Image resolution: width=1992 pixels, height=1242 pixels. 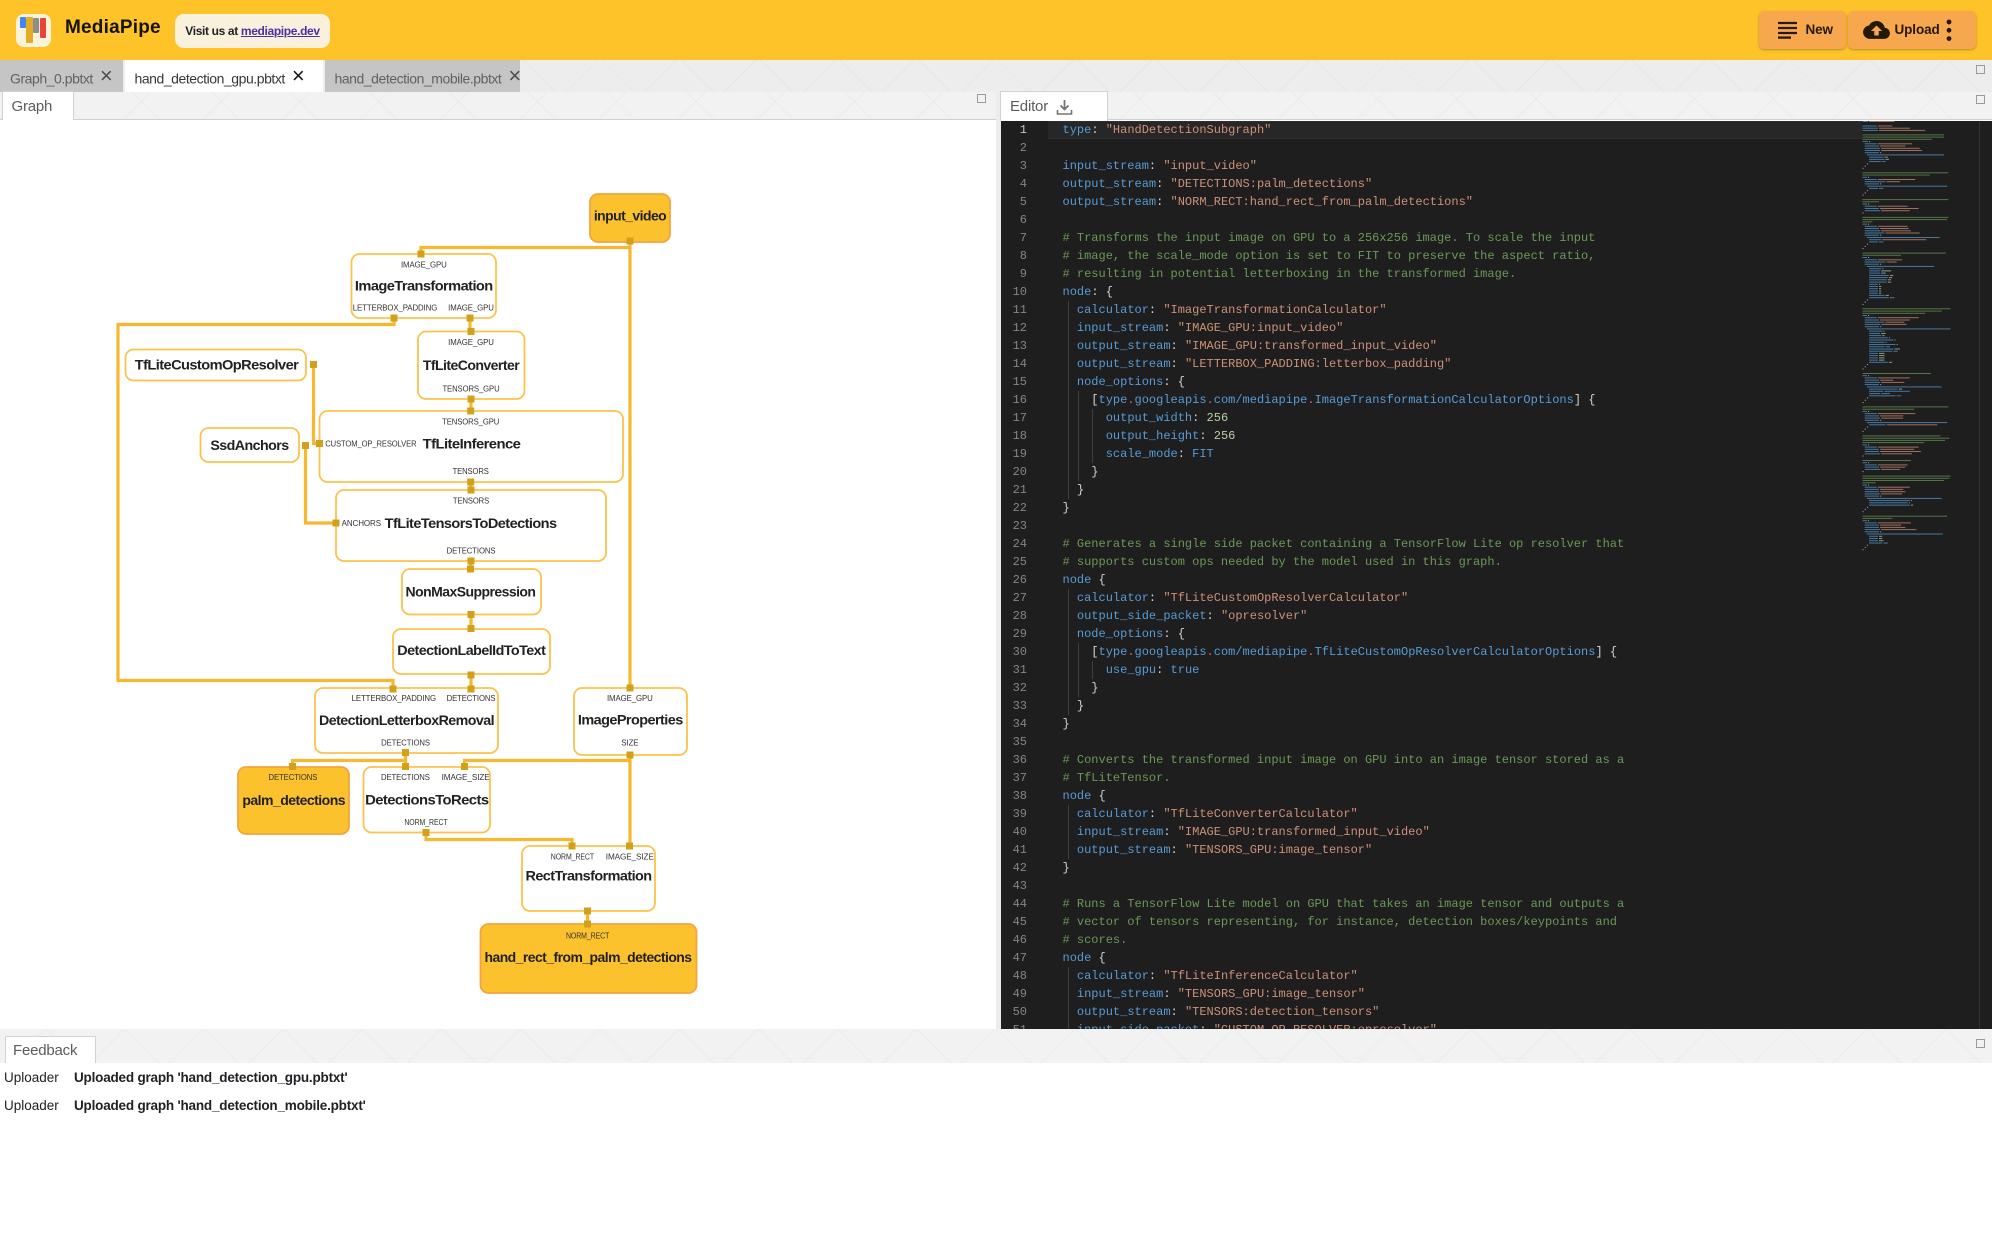 What do you see at coordinates (471, 650) in the screenshot?
I see `svg-text: DetectionLabelIdToText` at bounding box center [471, 650].